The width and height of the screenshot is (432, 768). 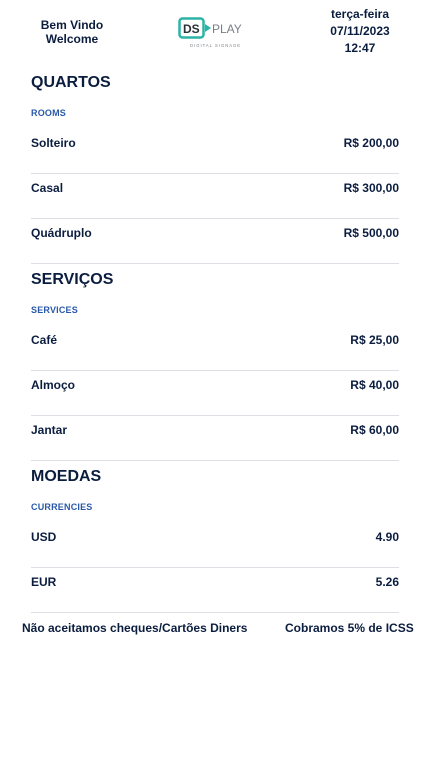 What do you see at coordinates (371, 188) in the screenshot?
I see `item-price: R$ 300,00` at bounding box center [371, 188].